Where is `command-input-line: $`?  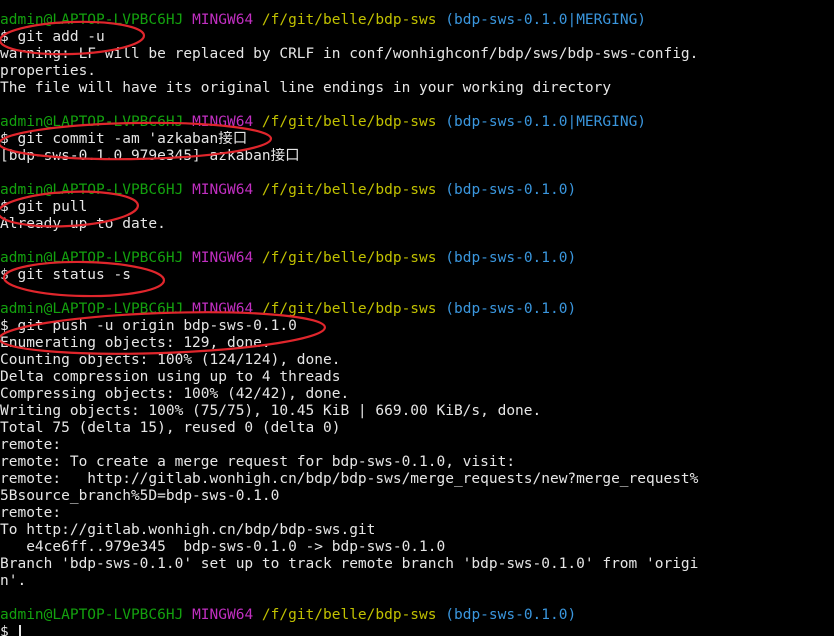 command-input-line: $ is located at coordinates (417, 630).